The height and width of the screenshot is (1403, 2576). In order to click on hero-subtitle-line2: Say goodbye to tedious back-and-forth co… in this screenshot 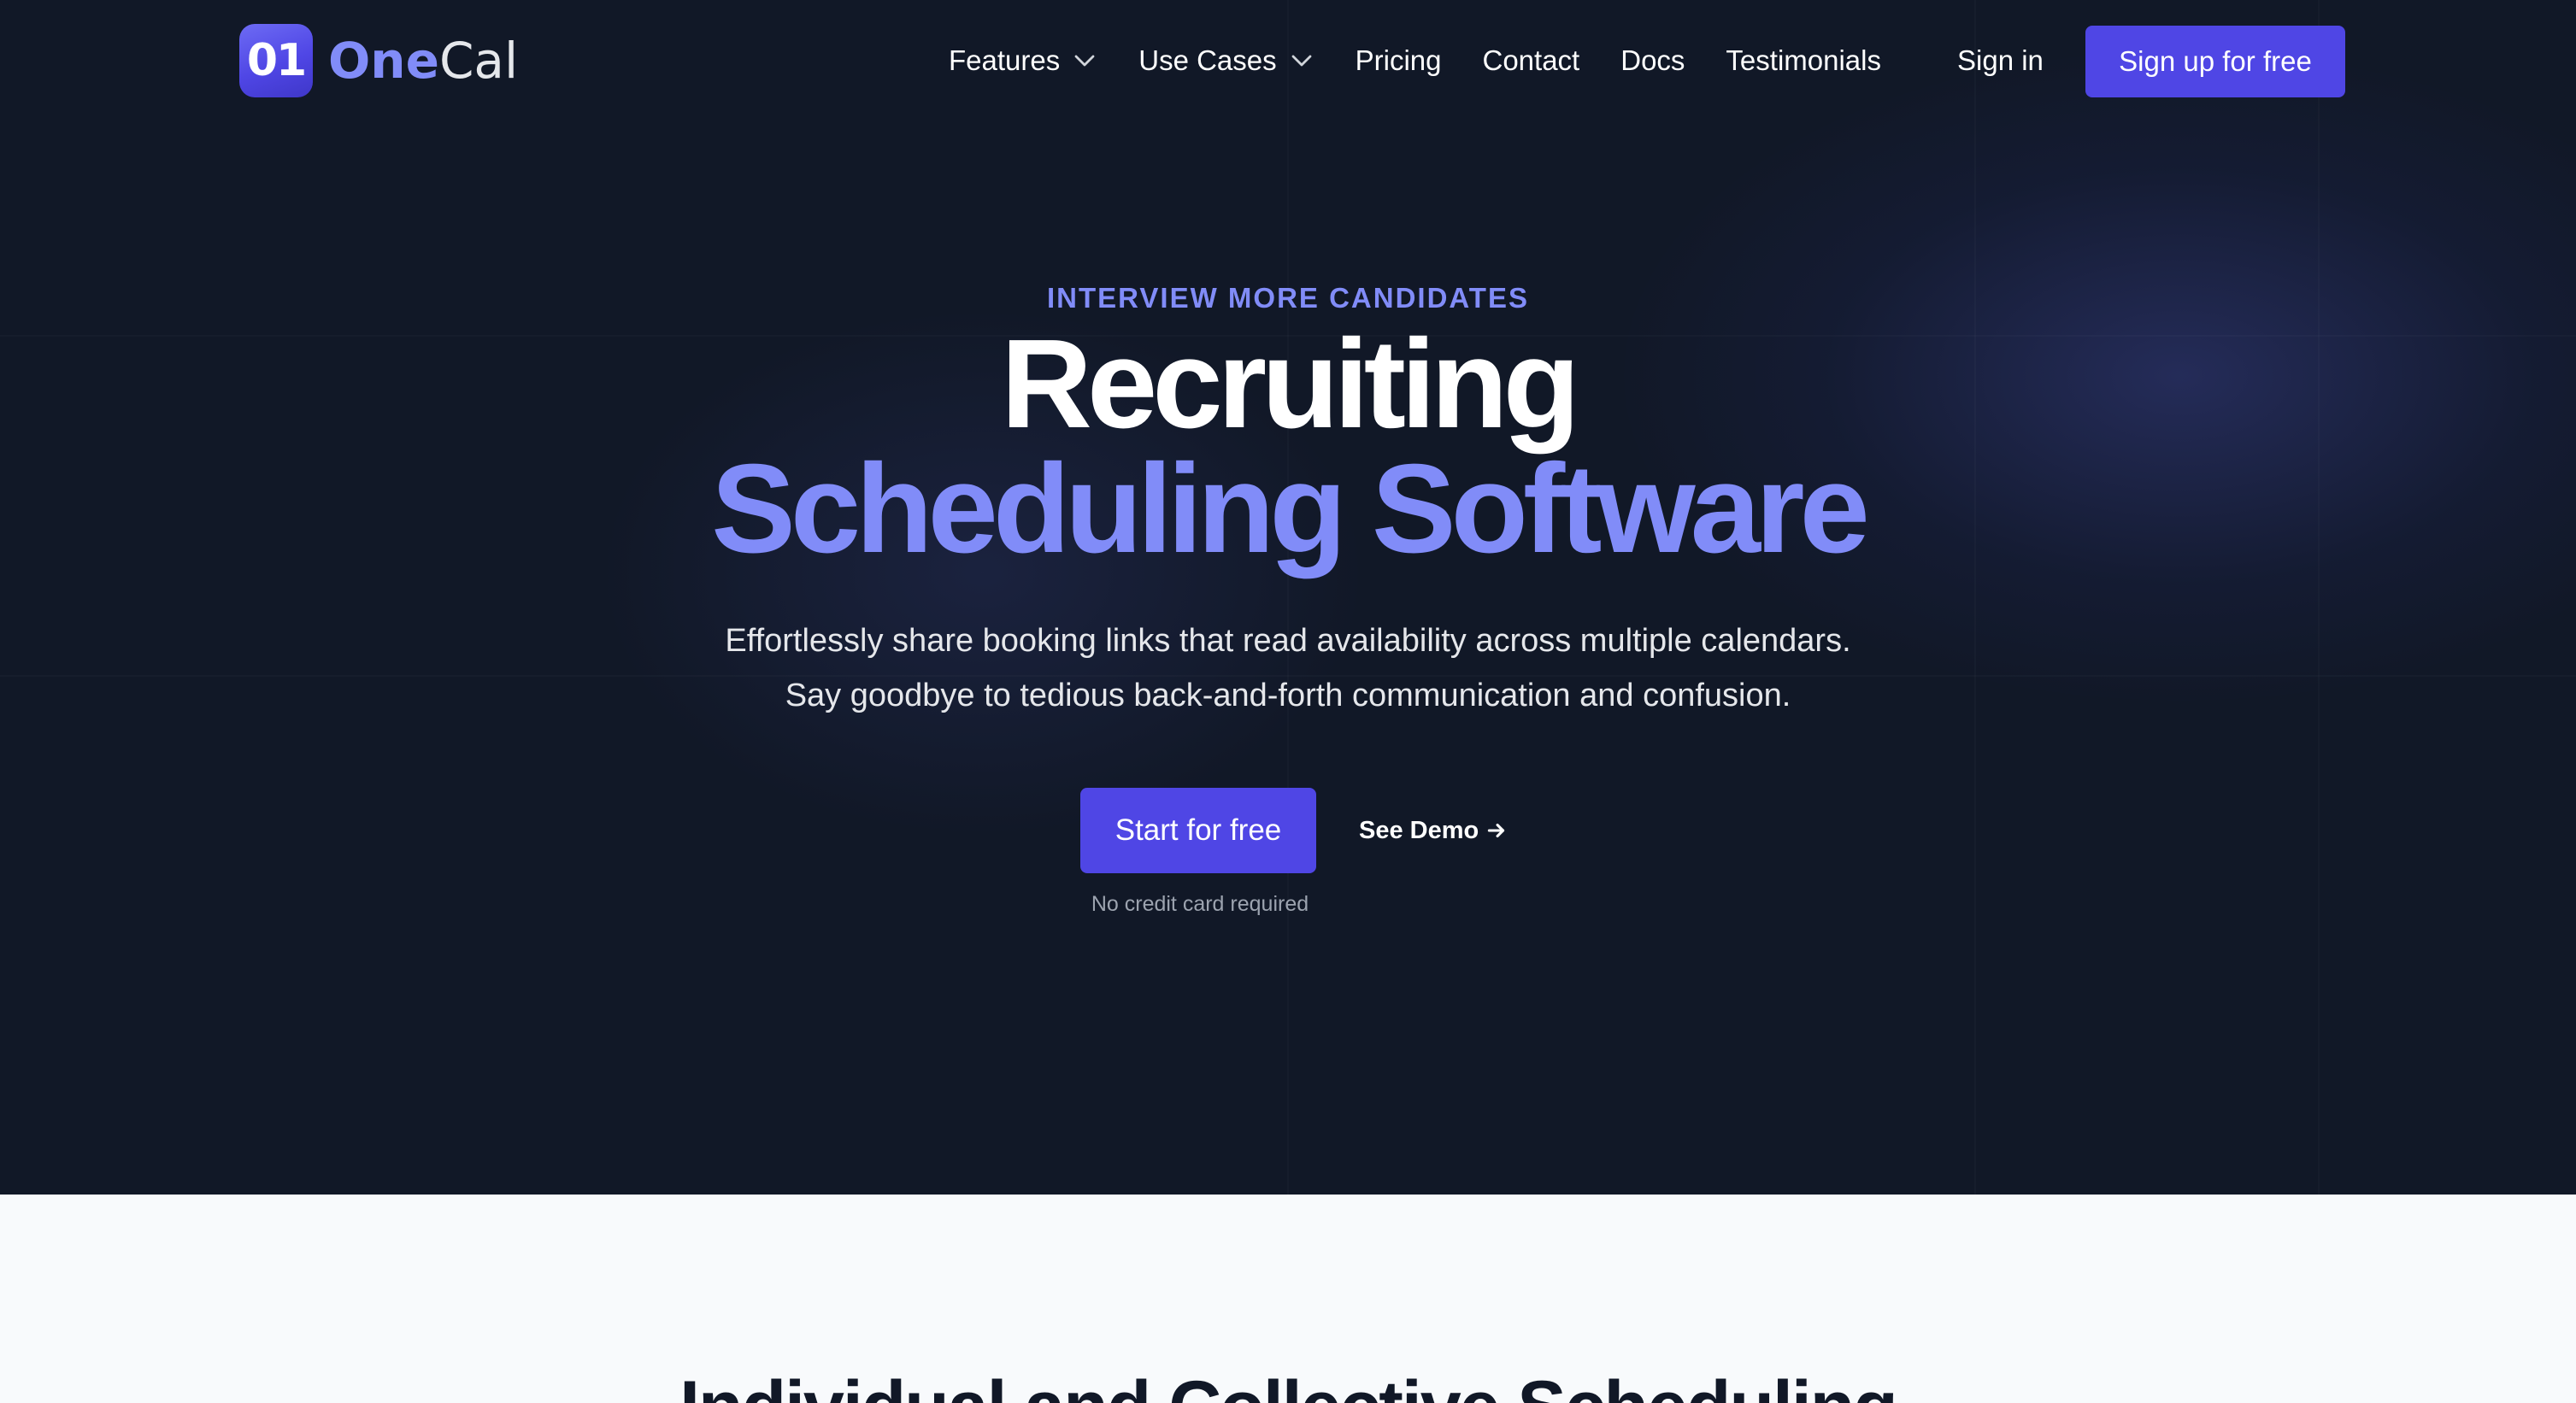, I will do `click(1288, 696)`.